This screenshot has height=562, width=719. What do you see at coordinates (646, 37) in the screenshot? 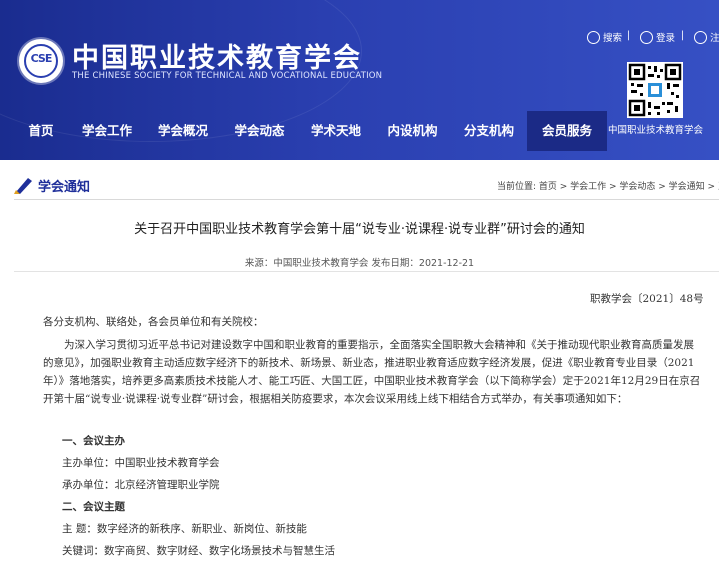
I see `user-icon` at bounding box center [646, 37].